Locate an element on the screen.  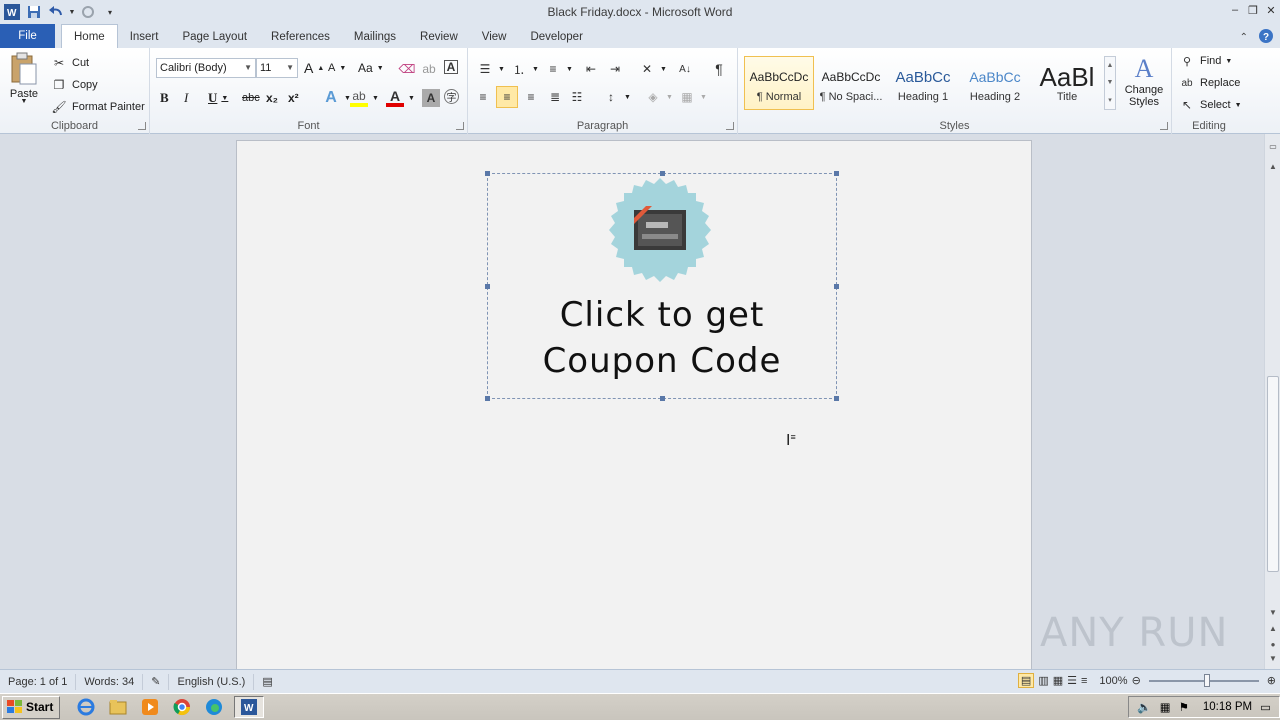
style-title: AaBl Title is located at coordinates (1067, 83).